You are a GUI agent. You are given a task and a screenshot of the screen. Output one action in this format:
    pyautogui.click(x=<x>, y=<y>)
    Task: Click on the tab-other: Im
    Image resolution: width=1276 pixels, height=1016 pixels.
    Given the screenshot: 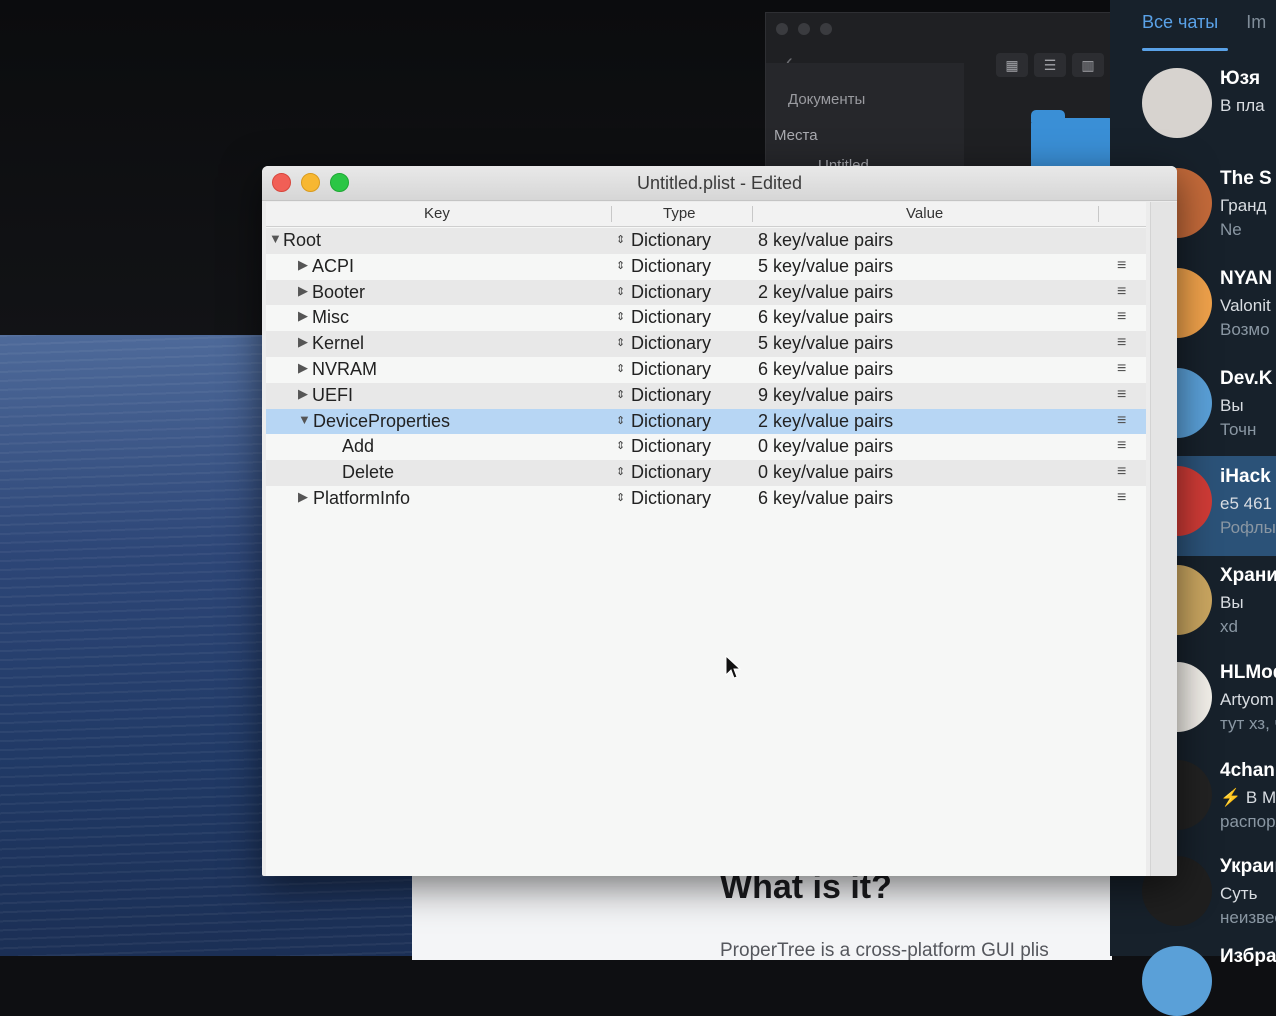 What is the action you would take?
    pyautogui.click(x=1256, y=22)
    